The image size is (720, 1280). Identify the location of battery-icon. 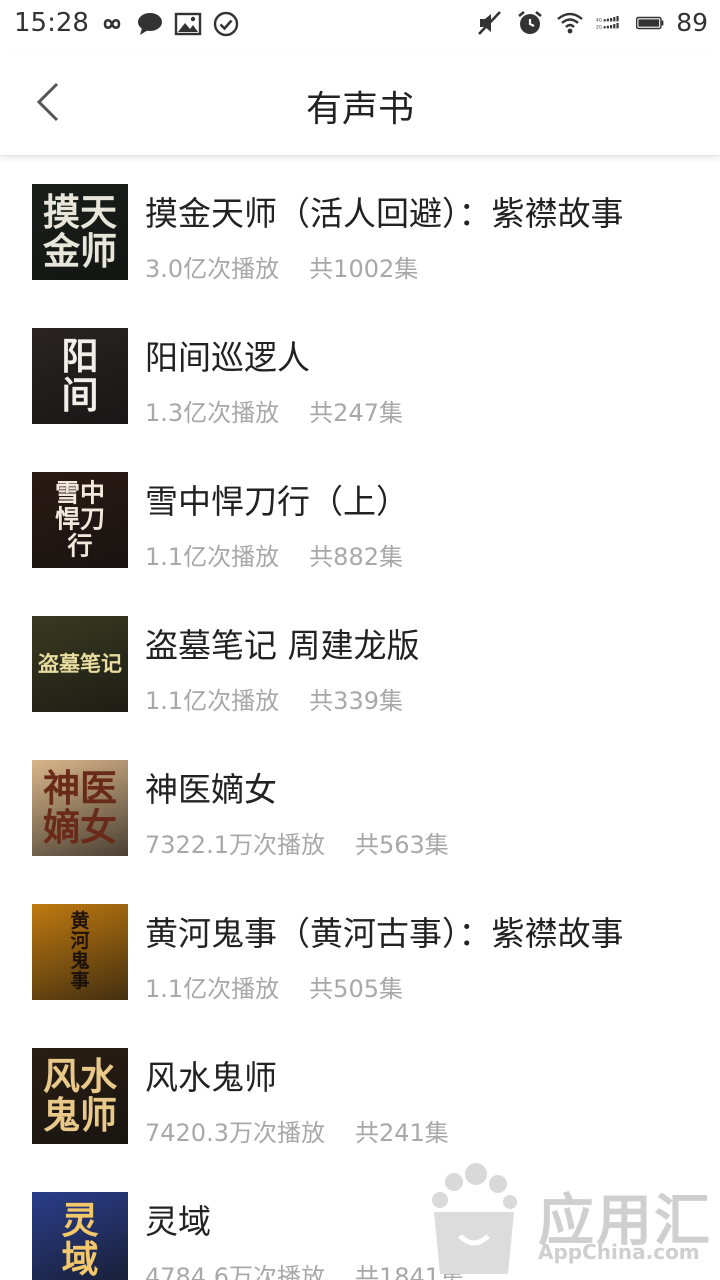
(650, 22).